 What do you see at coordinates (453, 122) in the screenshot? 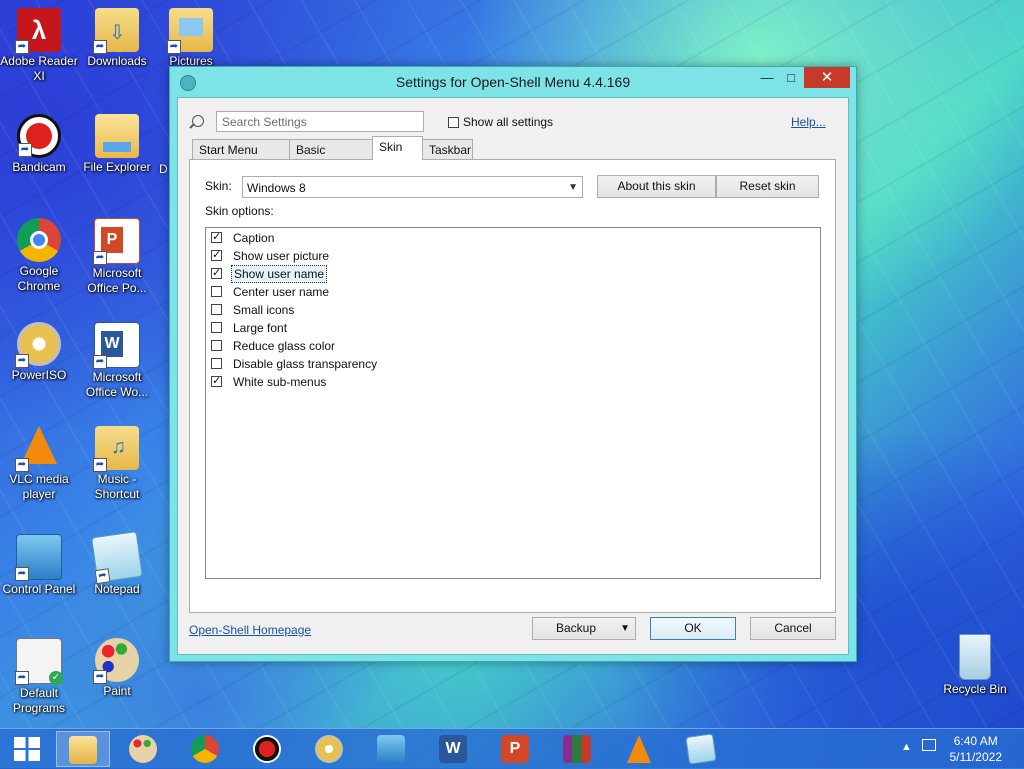
I see `show-all-settings-checkbox` at bounding box center [453, 122].